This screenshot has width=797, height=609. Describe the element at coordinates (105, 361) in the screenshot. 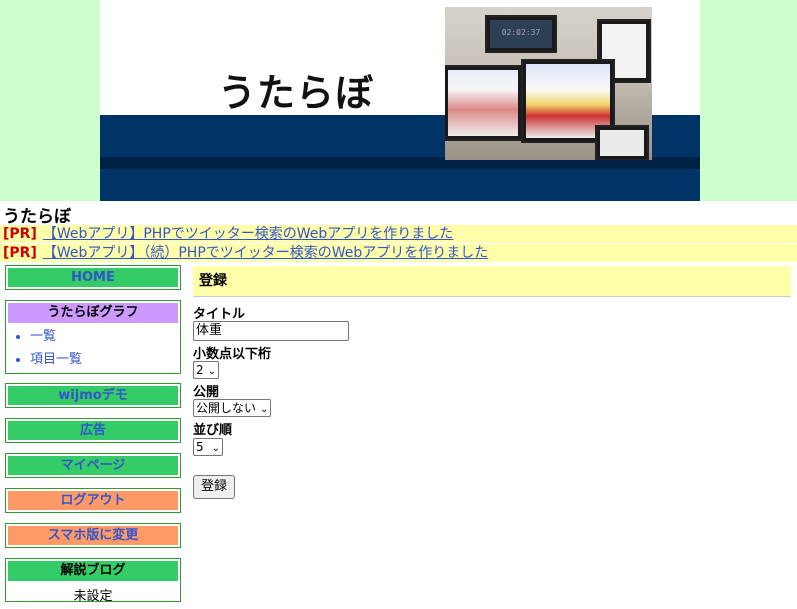

I see `graph-menu-item-items: 項目一覧` at that location.